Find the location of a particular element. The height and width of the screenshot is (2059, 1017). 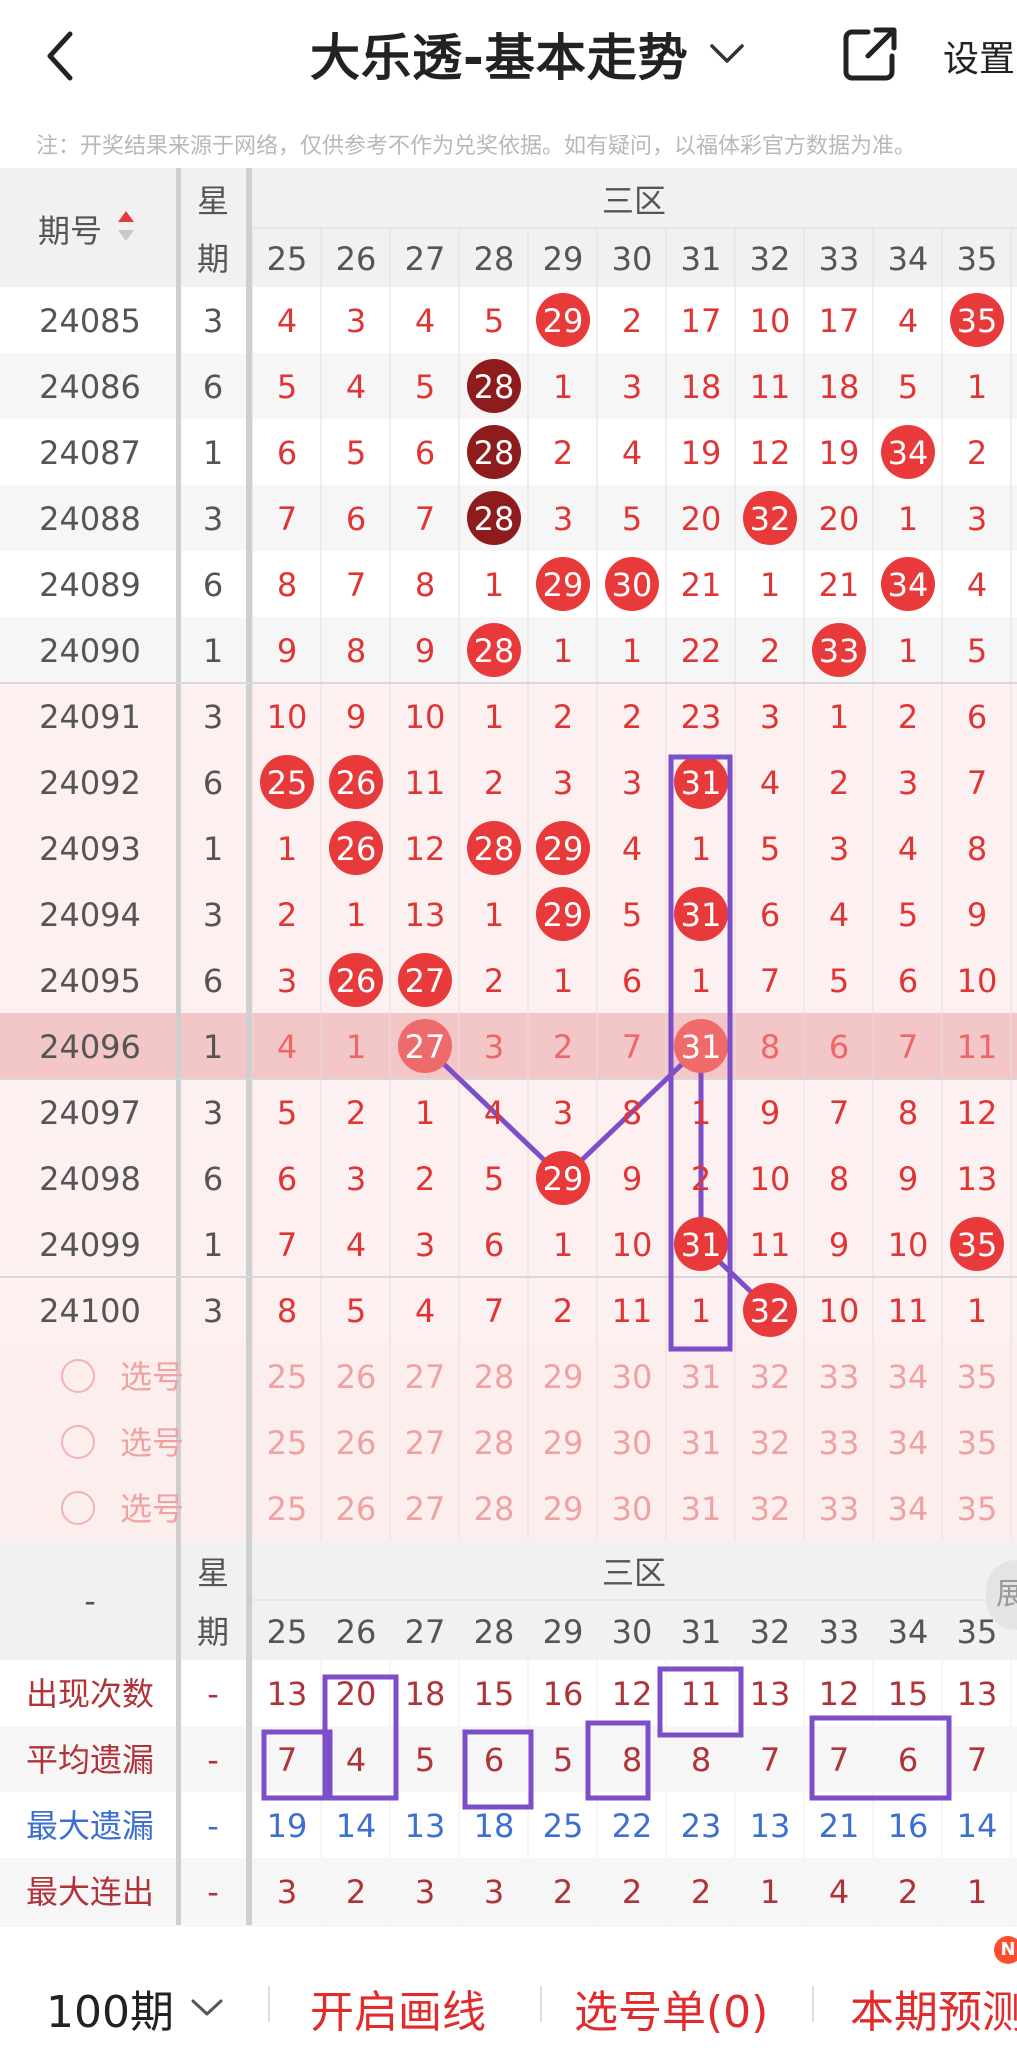

hit-ball-number: 28 is located at coordinates (494, 519).